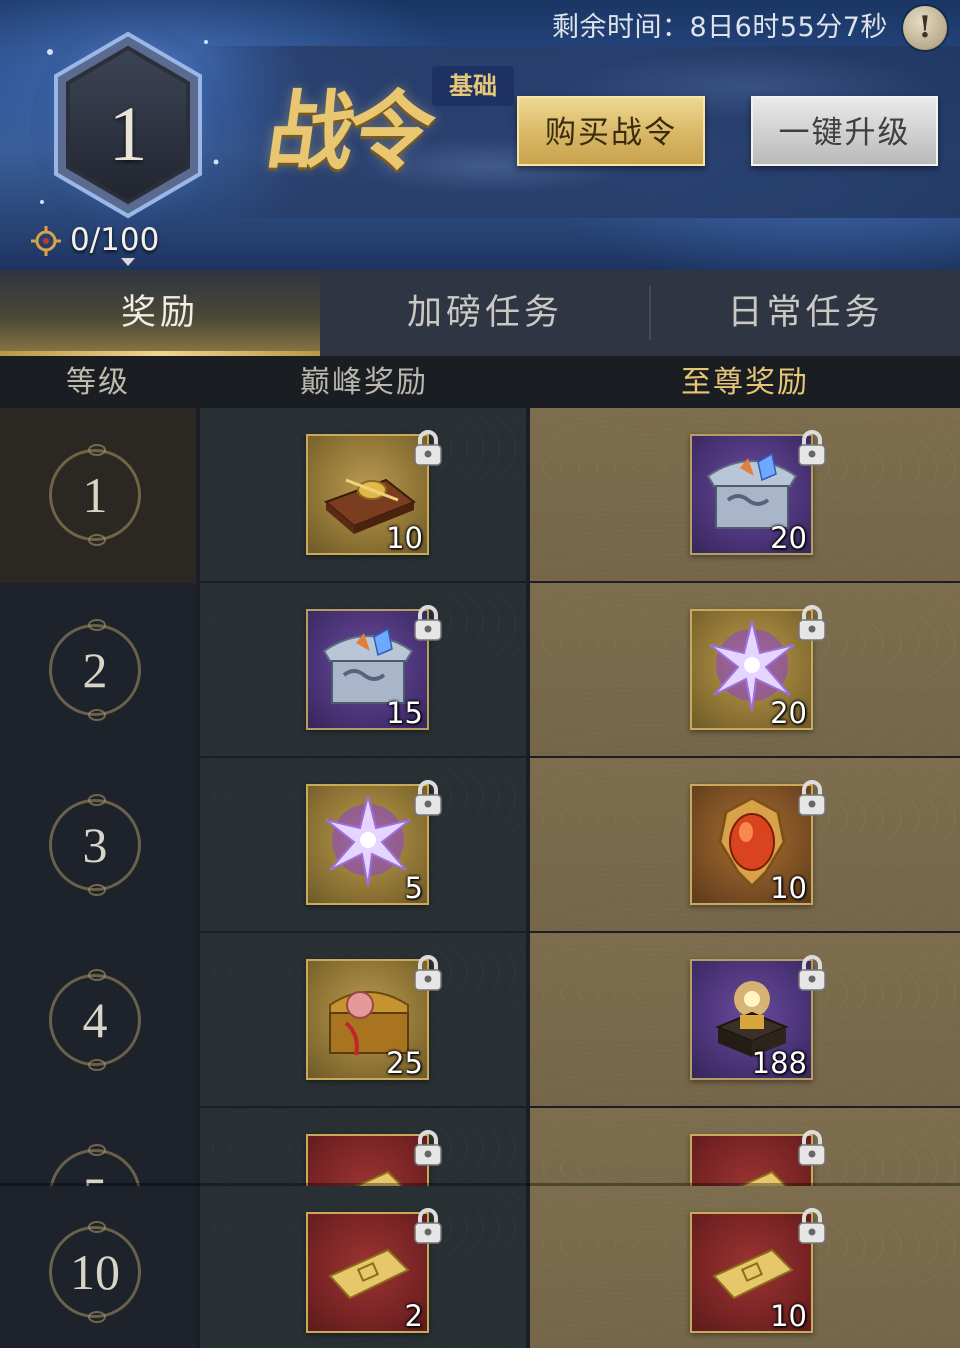 The width and height of the screenshot is (960, 1348). What do you see at coordinates (779, 1063) in the screenshot?
I see `item-count: 188` at bounding box center [779, 1063].